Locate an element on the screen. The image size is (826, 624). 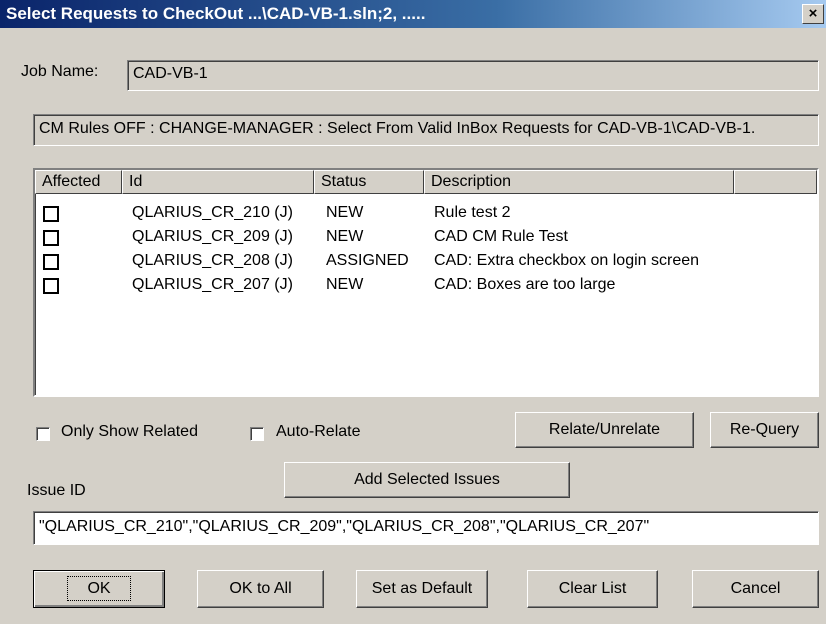
set-as-default-button: Set as Default is located at coordinates (422, 589).